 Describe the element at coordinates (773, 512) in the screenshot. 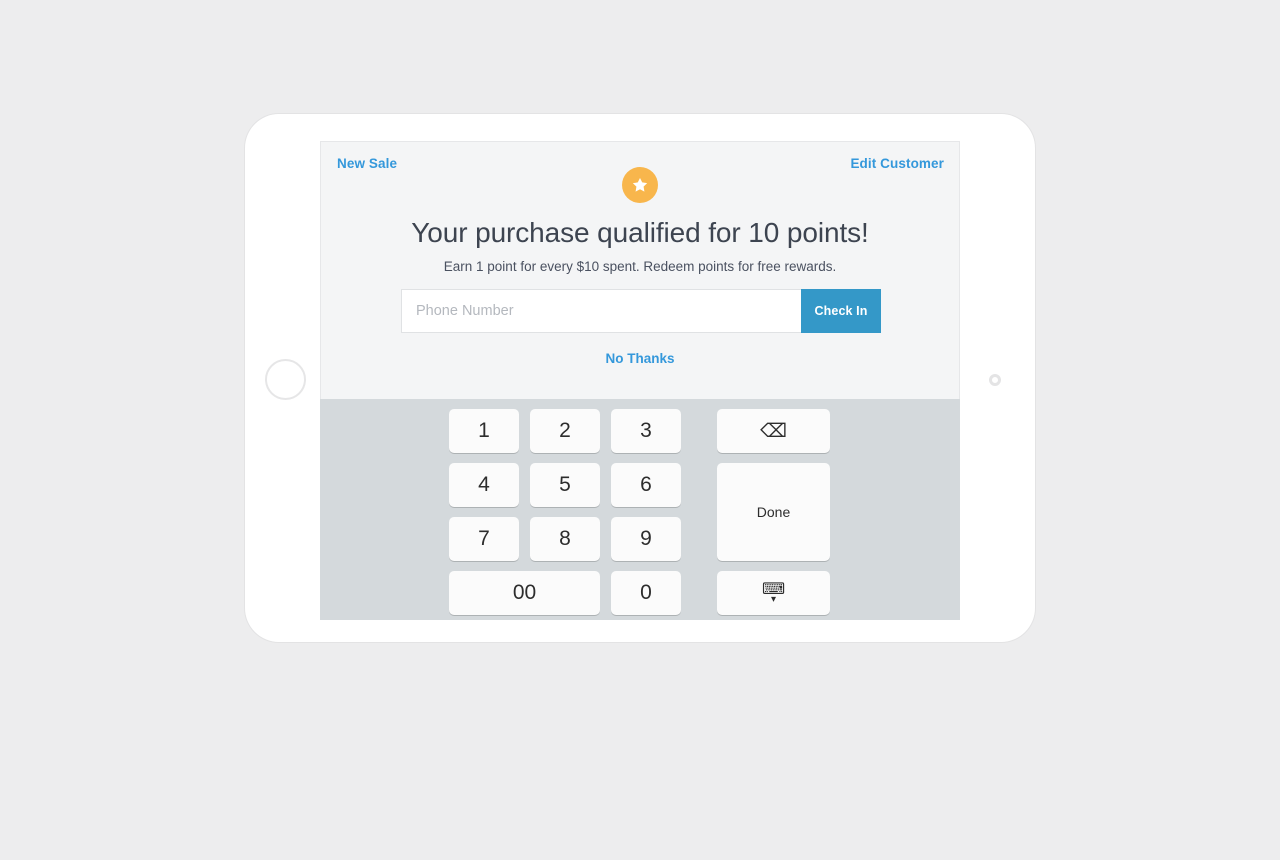

I see `keypad-done-button: Done` at that location.